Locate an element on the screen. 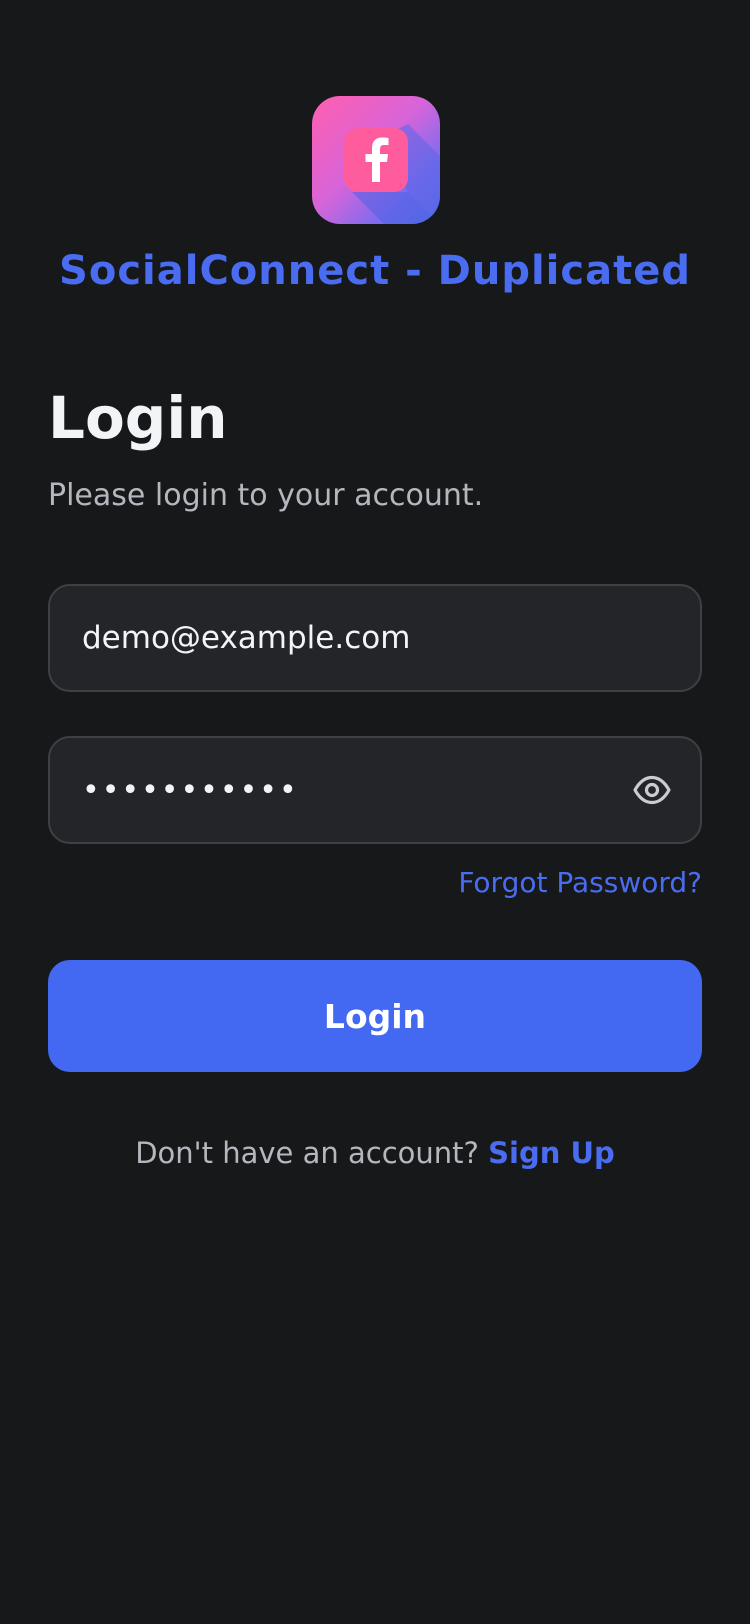  signup-prompt-text: Don't have an account? is located at coordinates (307, 1153).